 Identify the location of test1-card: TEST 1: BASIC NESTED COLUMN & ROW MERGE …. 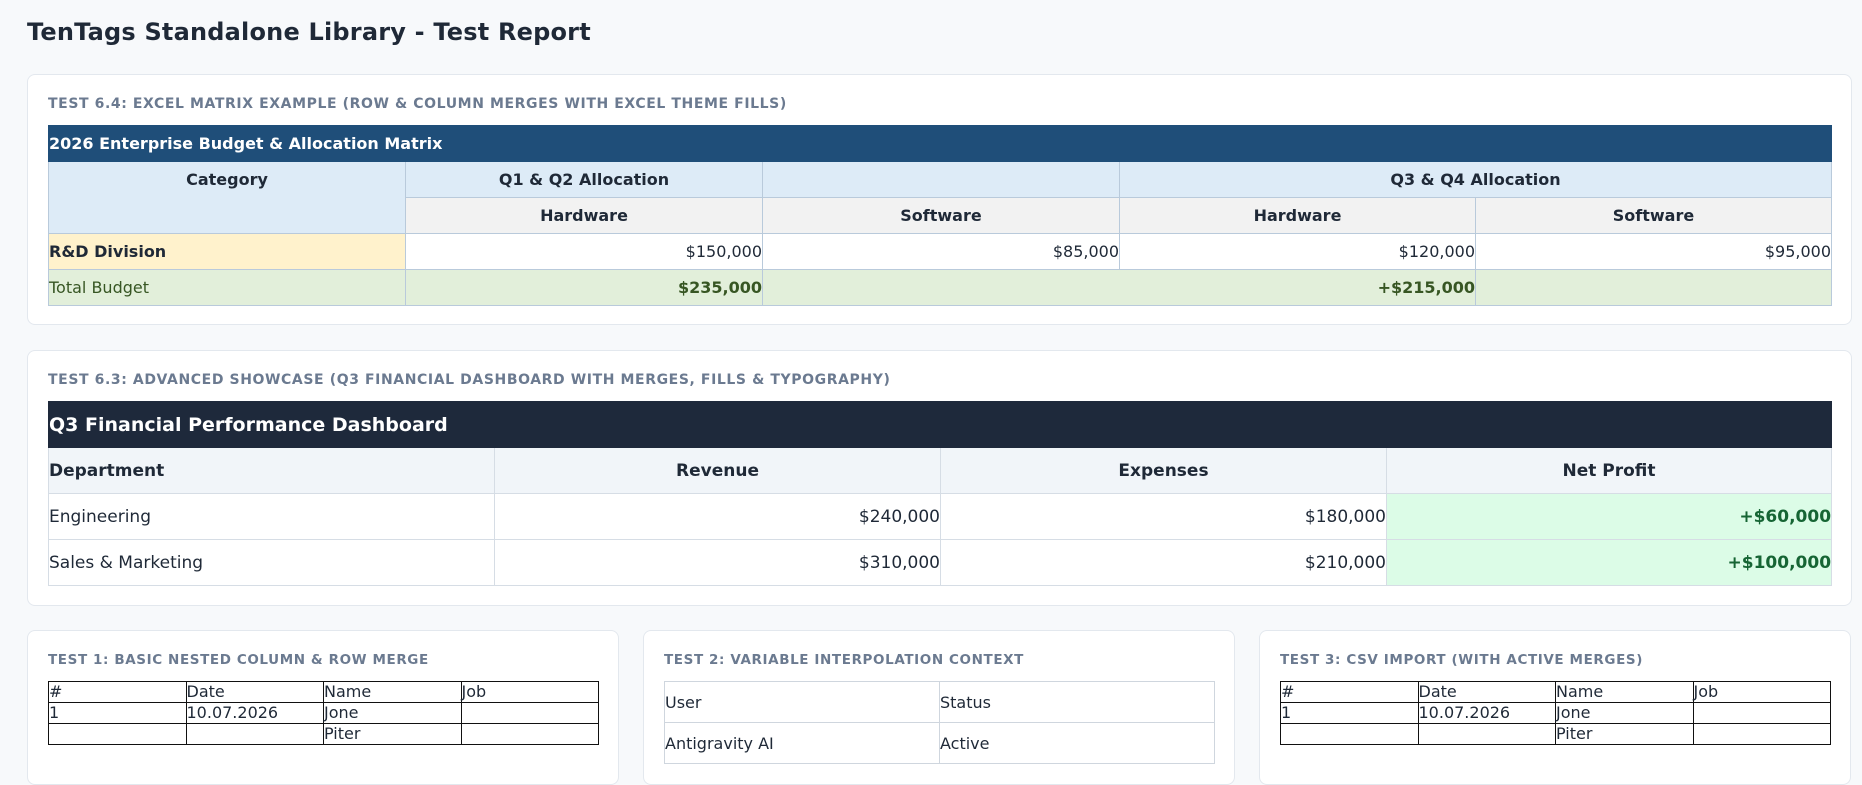
(323, 707).